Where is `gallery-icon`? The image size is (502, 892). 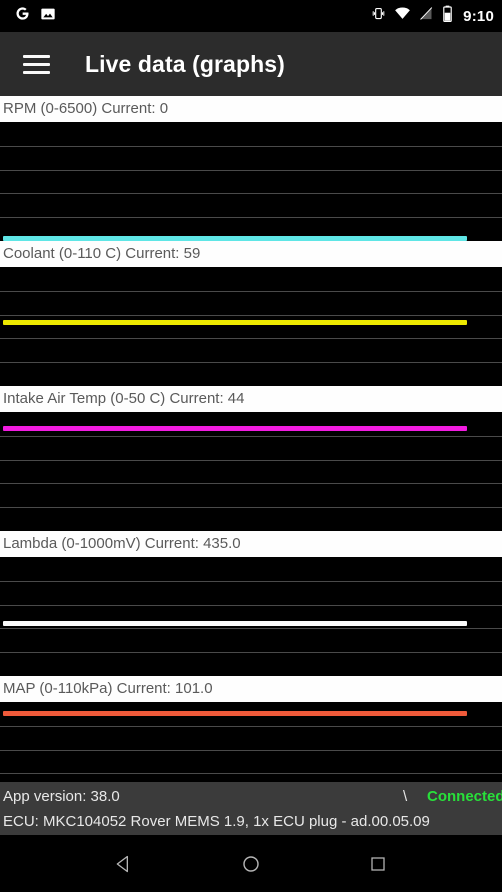
gallery-icon is located at coordinates (48, 16).